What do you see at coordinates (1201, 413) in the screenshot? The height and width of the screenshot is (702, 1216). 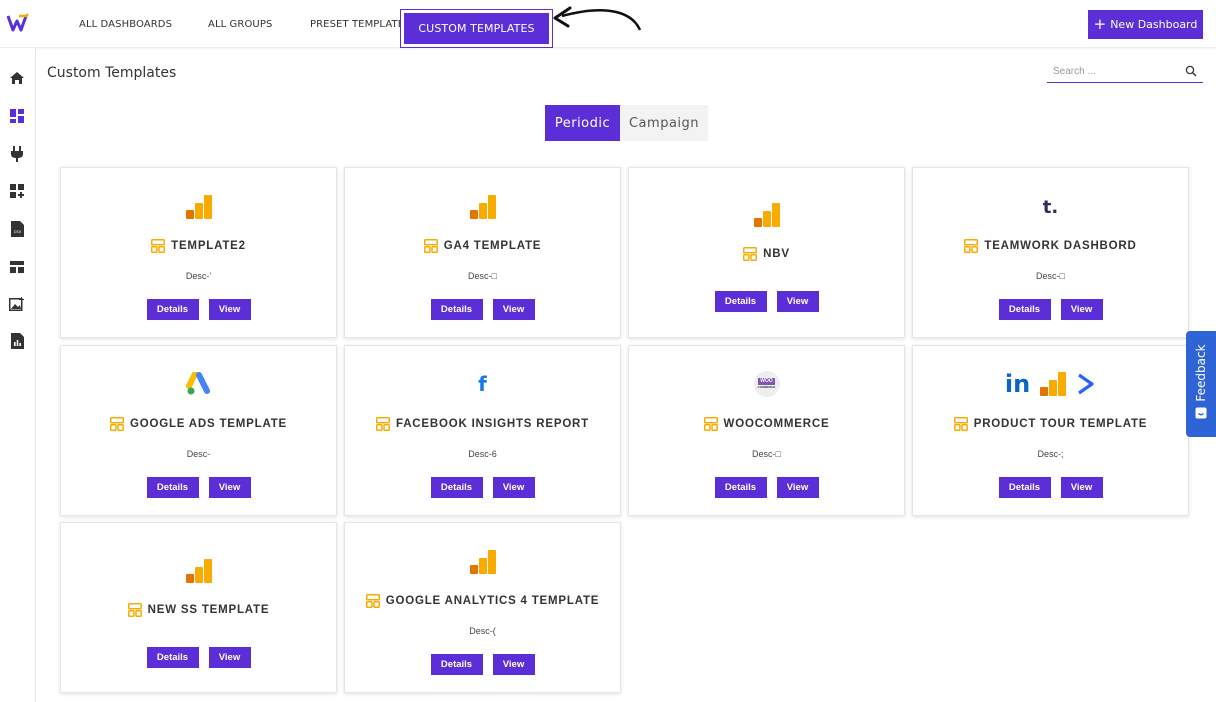 I see `feedback-smile-icon` at bounding box center [1201, 413].